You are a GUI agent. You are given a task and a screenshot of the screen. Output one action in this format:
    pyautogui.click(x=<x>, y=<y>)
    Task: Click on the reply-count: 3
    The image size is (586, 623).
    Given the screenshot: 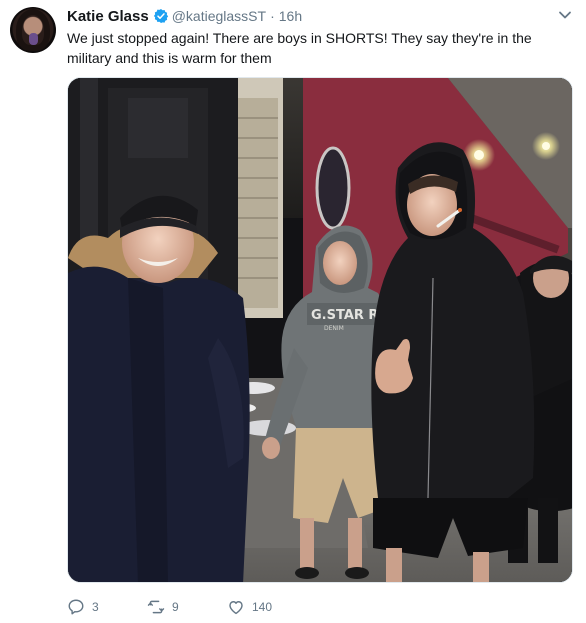 What is the action you would take?
    pyautogui.click(x=95, y=607)
    